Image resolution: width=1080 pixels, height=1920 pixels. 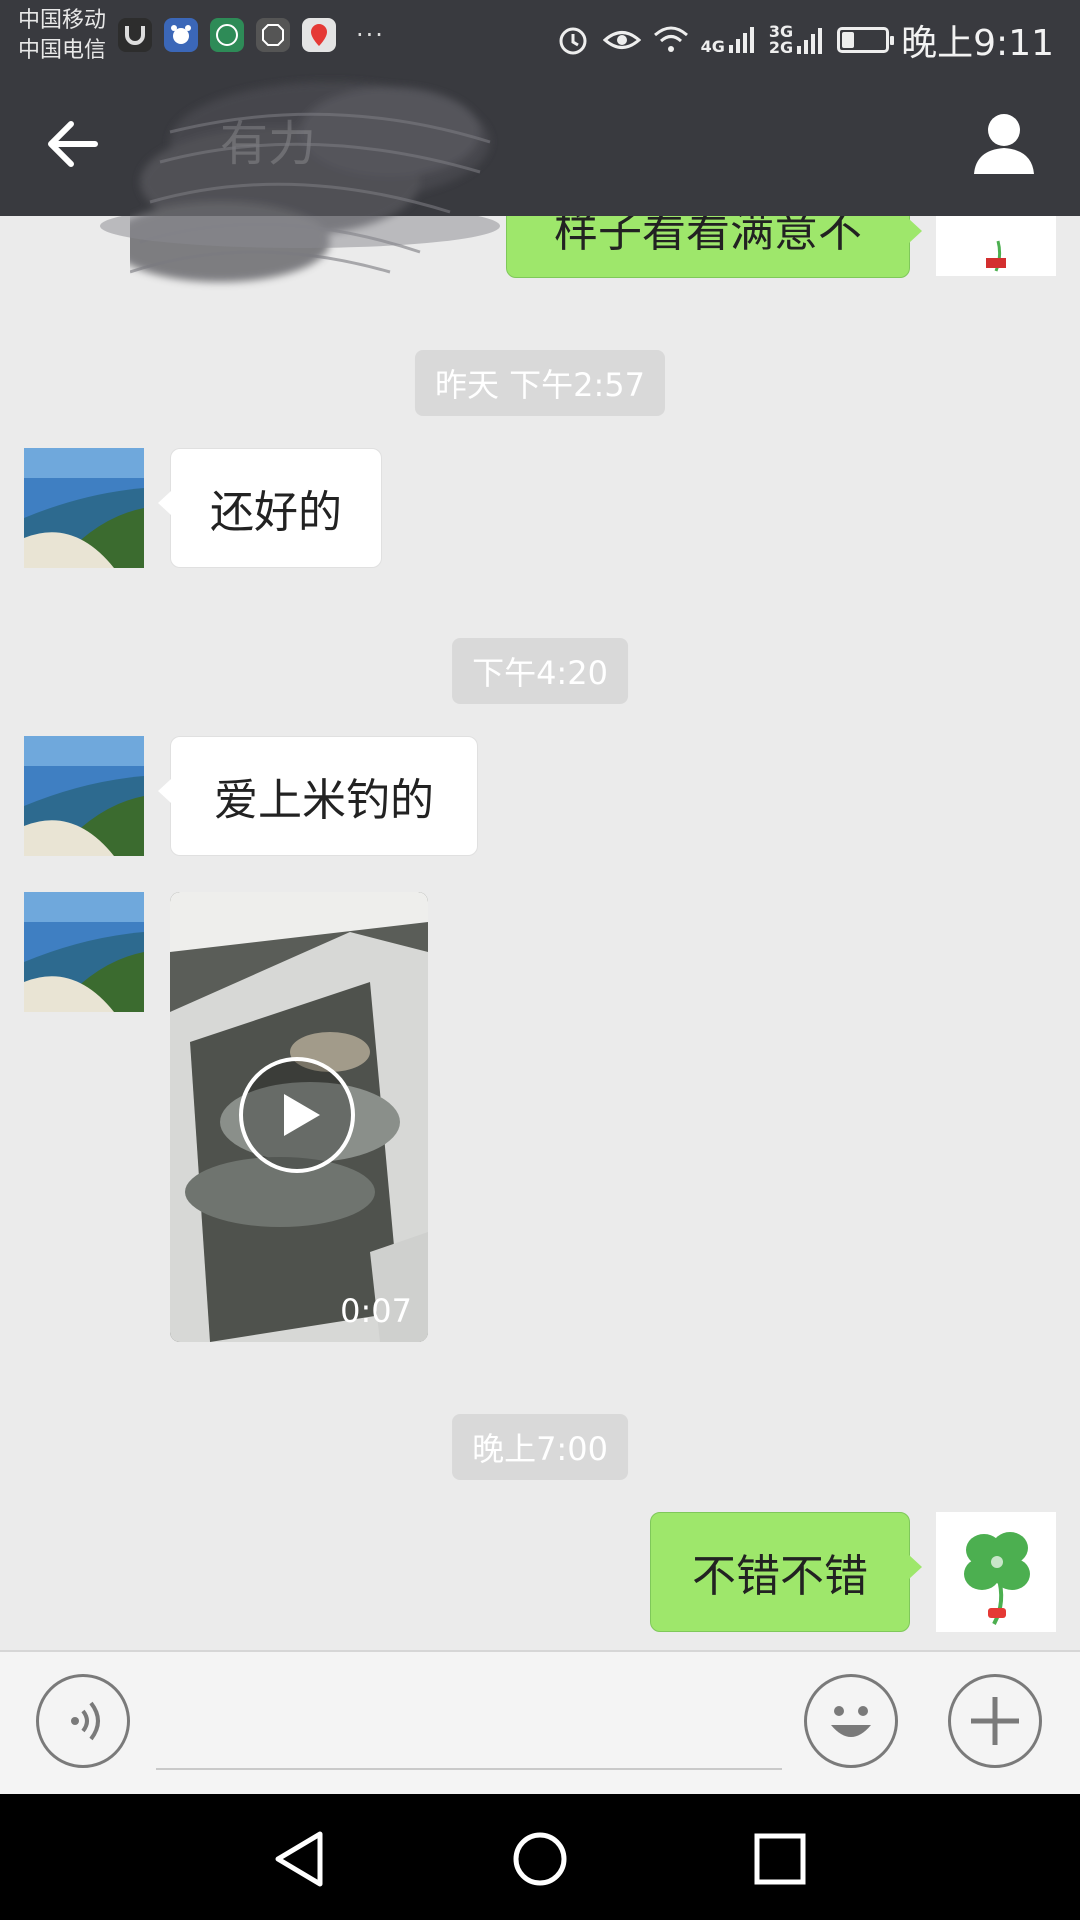 I want to click on input-bar, so click(x=540, y=1722).